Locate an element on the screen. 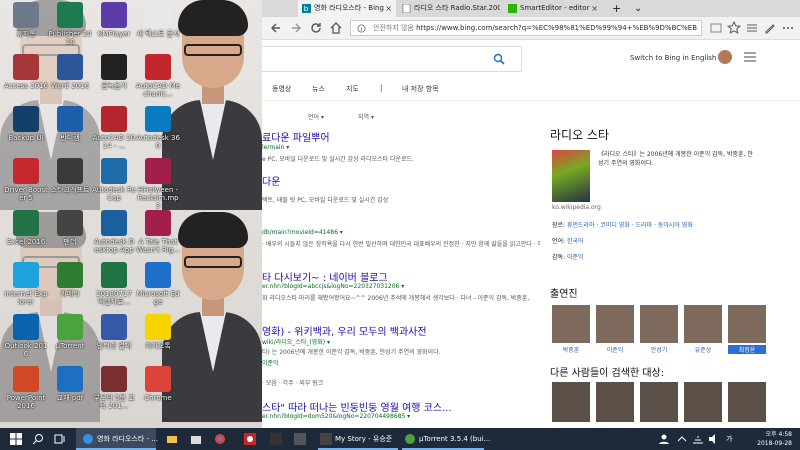 The height and width of the screenshot is (450, 800). desktop-icon: HHolween - Reclaim.mp3 is located at coordinates (158, 184).